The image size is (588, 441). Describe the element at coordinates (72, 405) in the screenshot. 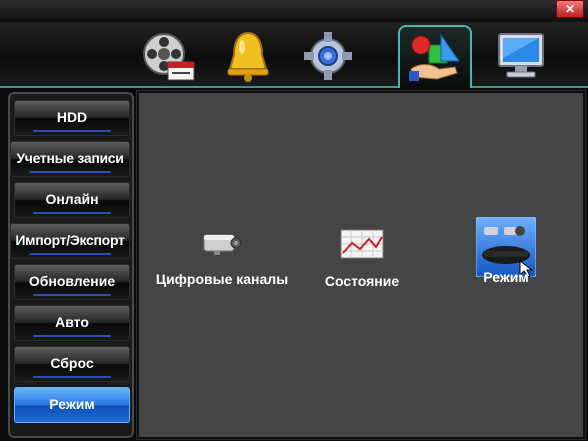

I see `sidebar-item-mode: Режим` at that location.